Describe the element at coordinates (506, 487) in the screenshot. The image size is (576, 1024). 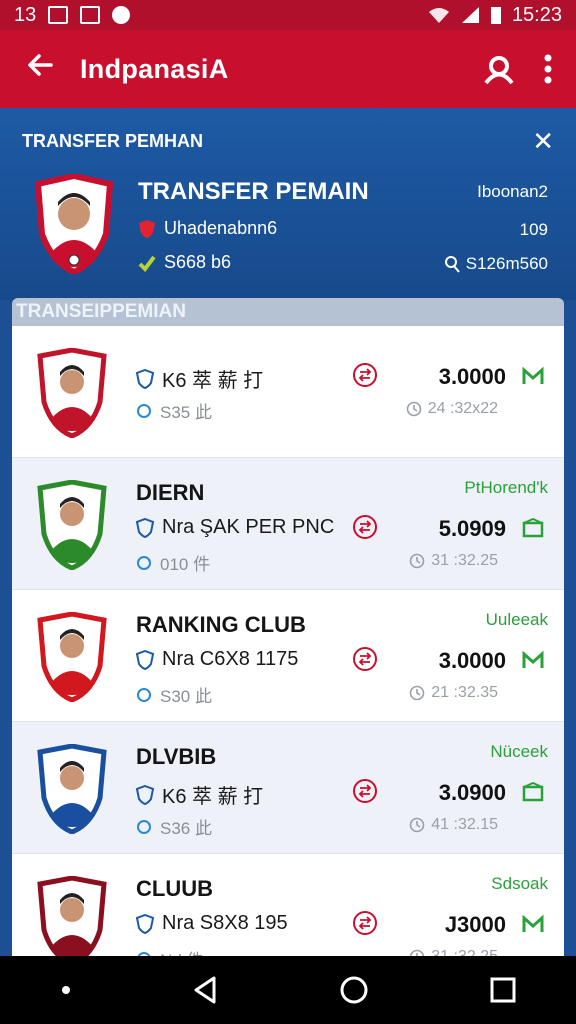
I see `transfer-status: PtHorend'k` at that location.